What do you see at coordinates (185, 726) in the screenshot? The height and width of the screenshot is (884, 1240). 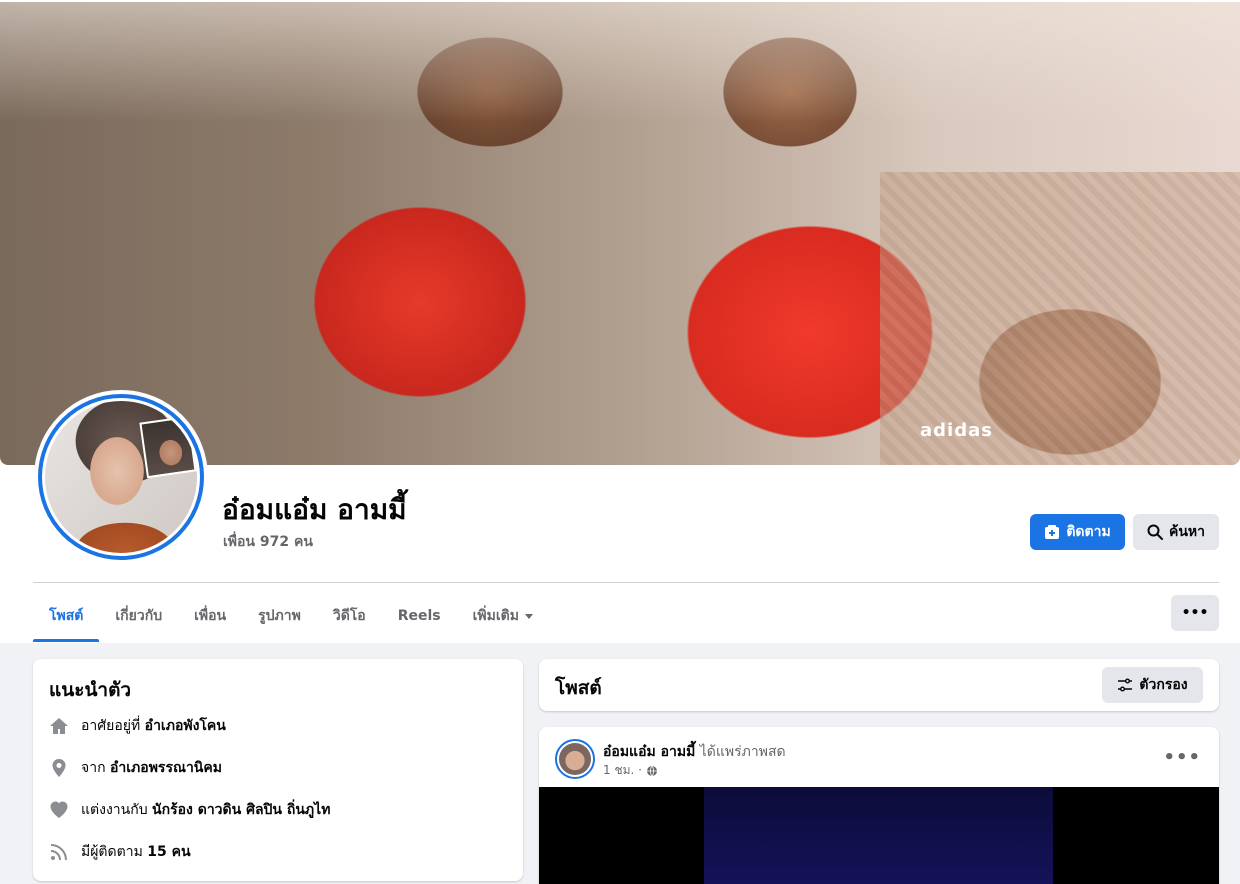 I see `lives-value: อำเภอพังโคน` at bounding box center [185, 726].